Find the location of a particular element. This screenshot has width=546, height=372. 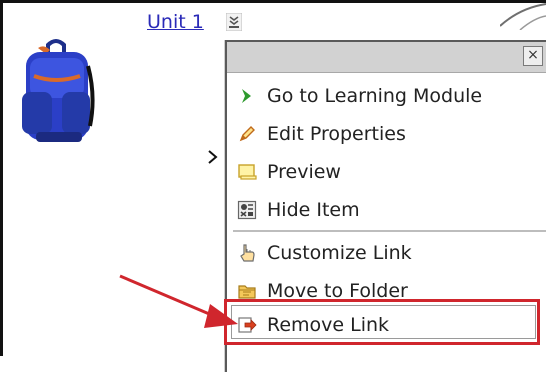

menu-item-label: Customize Link is located at coordinates (339, 253).